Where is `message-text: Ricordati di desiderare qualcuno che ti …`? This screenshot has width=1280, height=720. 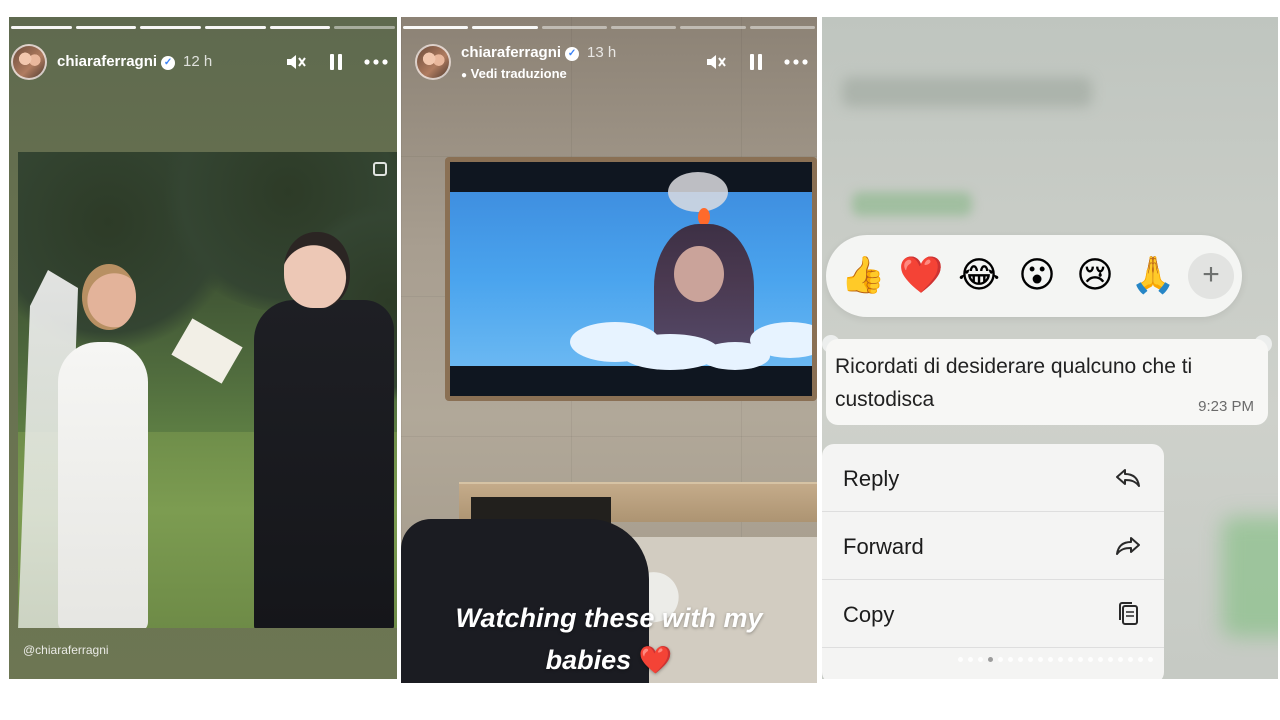
message-text: Ricordati di desiderare qualcuno che ti … is located at coordinates (1014, 383).